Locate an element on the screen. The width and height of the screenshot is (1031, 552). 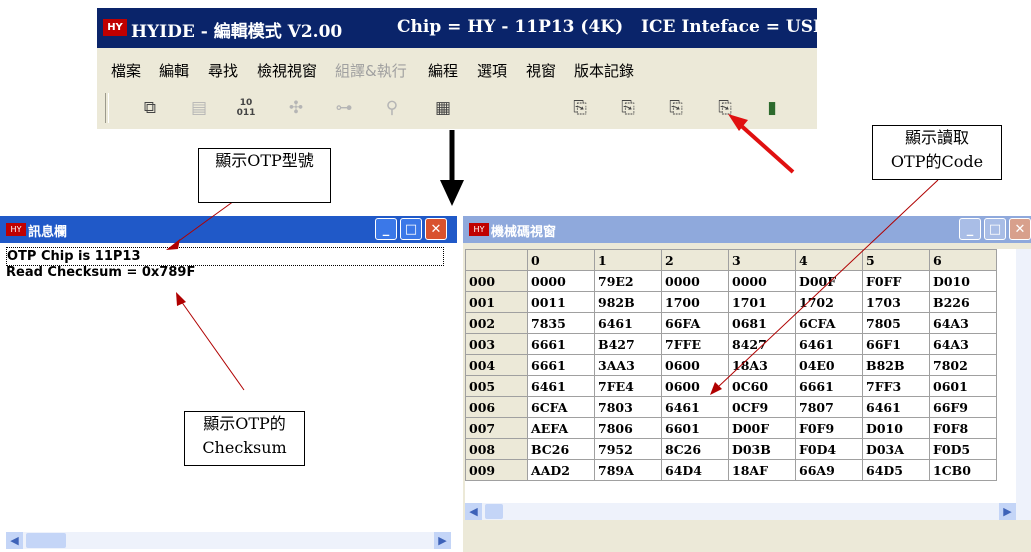
callout-line: OTP的Code is located at coordinates (937, 161).